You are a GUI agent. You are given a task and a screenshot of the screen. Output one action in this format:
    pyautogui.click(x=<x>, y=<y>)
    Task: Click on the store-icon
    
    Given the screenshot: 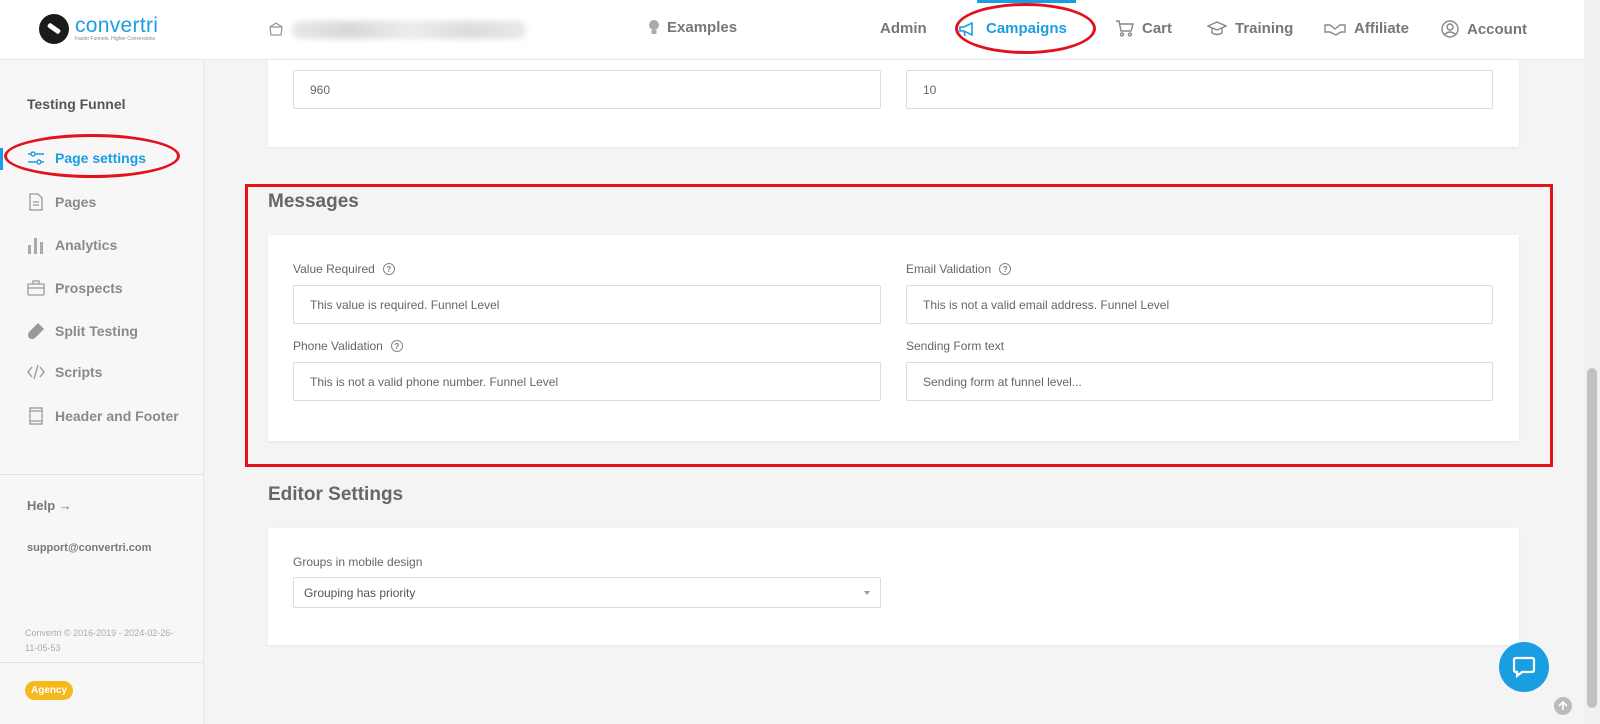 What is the action you would take?
    pyautogui.click(x=276, y=29)
    